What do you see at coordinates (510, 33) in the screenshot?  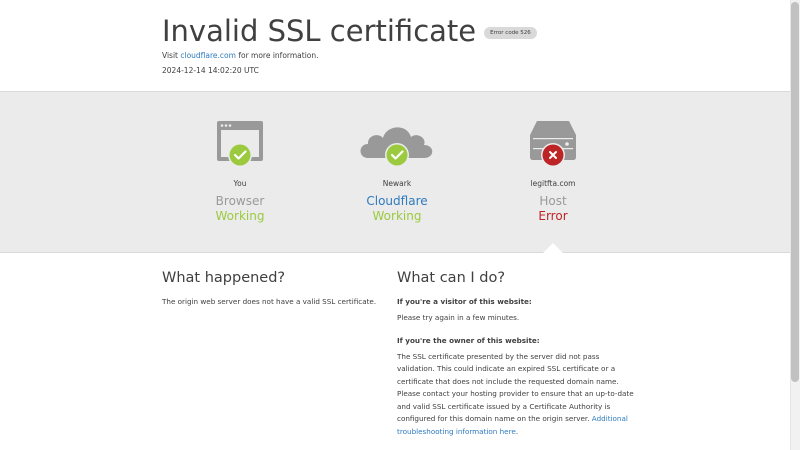 I see `error-code-badge: Error code 526` at bounding box center [510, 33].